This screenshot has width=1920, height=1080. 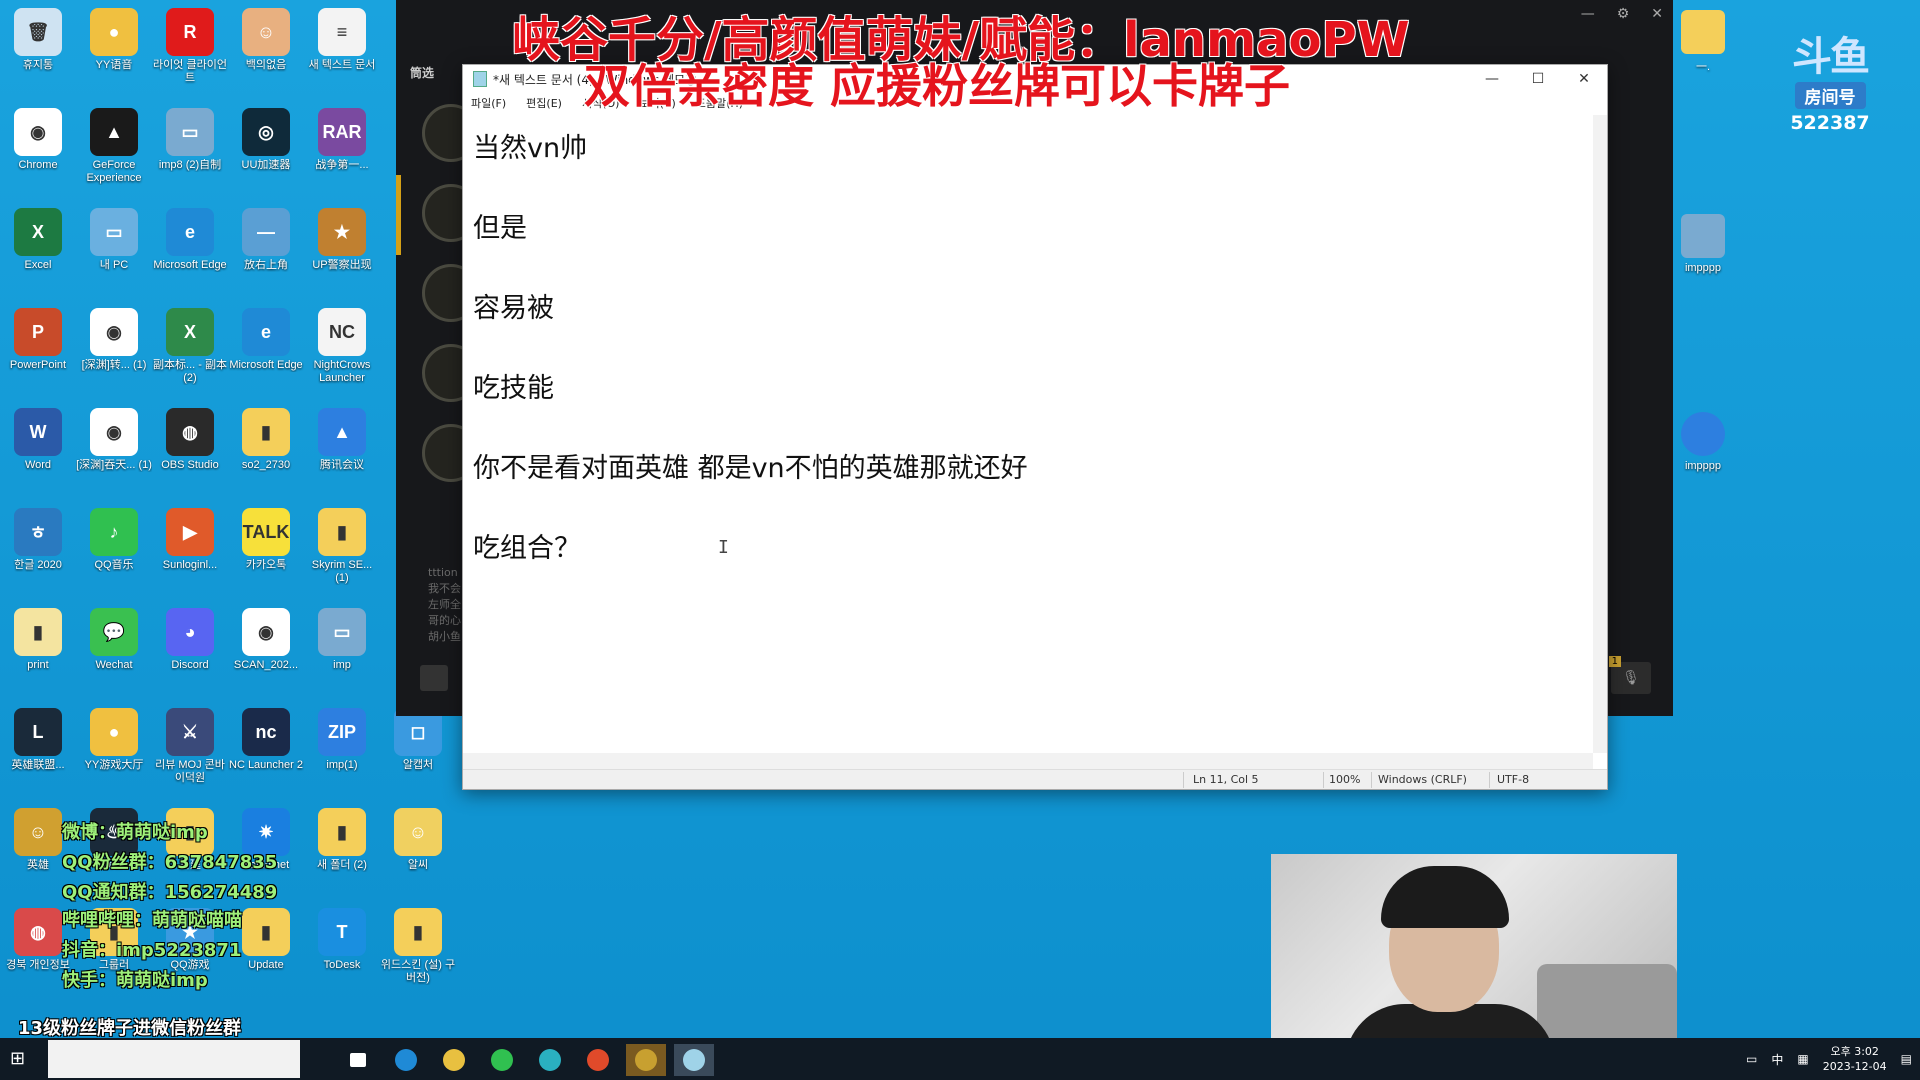 I want to click on desktop-icon: 🗑 휴지통, so click(x=38, y=54).